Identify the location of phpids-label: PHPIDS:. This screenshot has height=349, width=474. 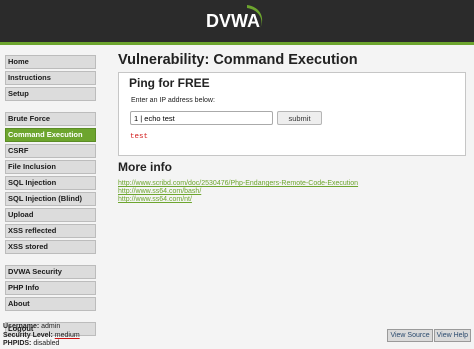
(17, 343).